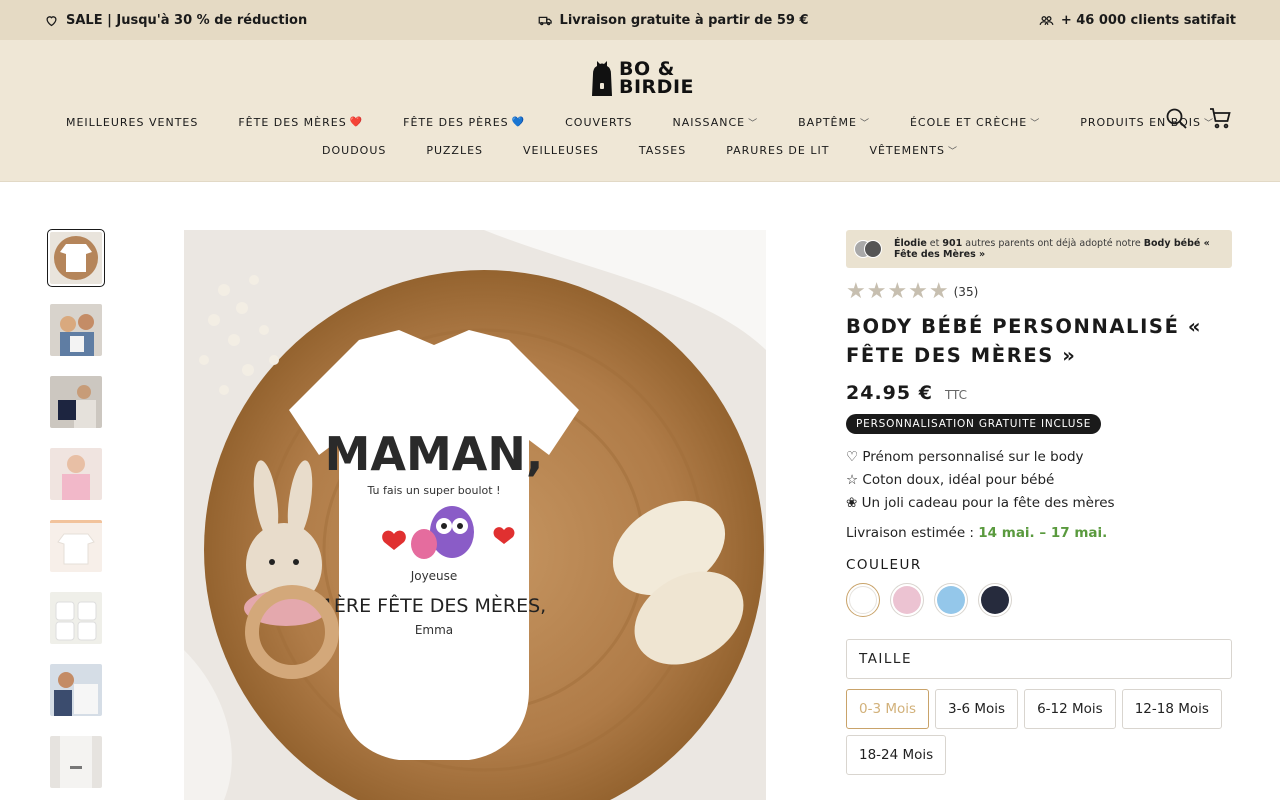  Describe the element at coordinates (977, 709) in the screenshot. I see `size-option-3-6: 3-6 Mois` at that location.